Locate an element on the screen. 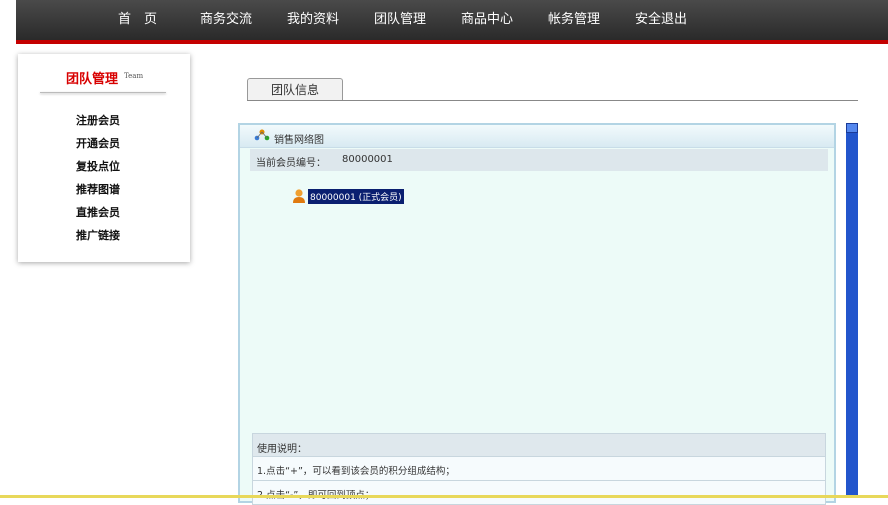  sidebar-item-promo-link: 推广链接 is located at coordinates (98, 235).